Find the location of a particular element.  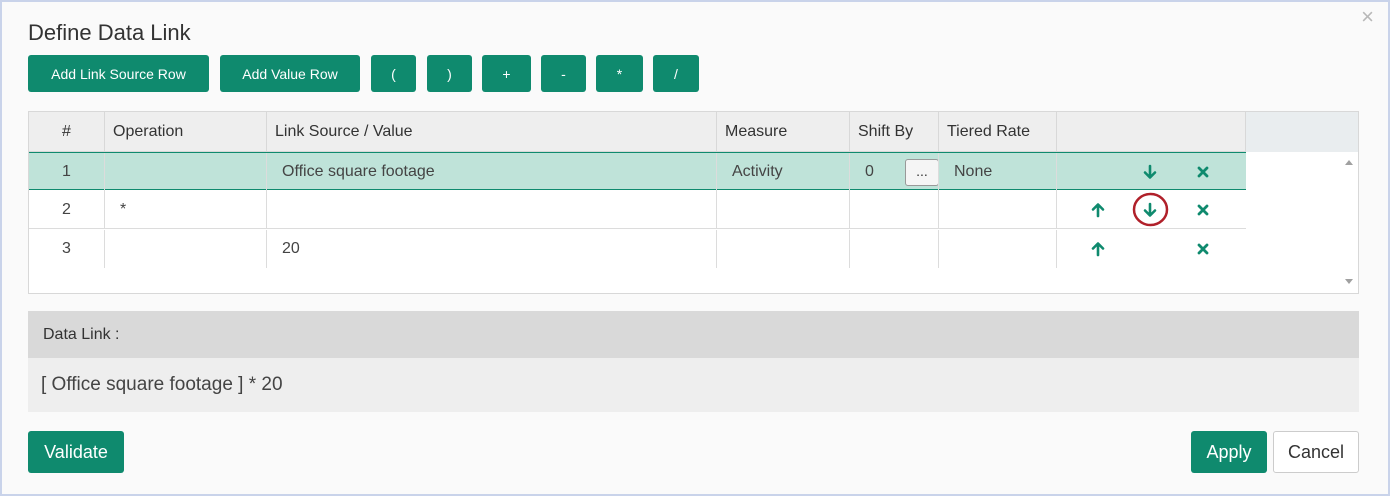

column-header-actions is located at coordinates (1151, 132).